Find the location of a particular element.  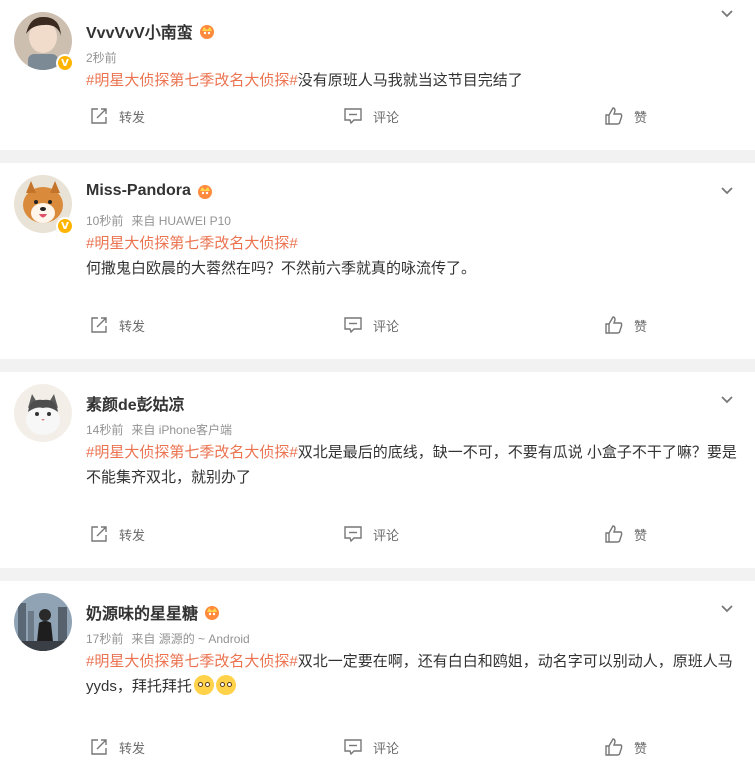

post-time: 10秒前 is located at coordinates (104, 221).